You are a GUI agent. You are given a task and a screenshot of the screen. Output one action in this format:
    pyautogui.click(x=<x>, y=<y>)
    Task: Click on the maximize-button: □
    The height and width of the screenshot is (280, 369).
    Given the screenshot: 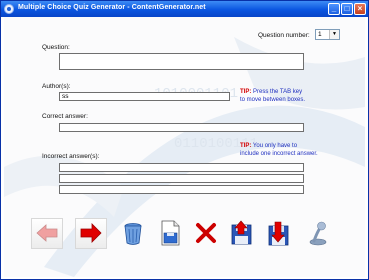 What is the action you would take?
    pyautogui.click(x=347, y=9)
    